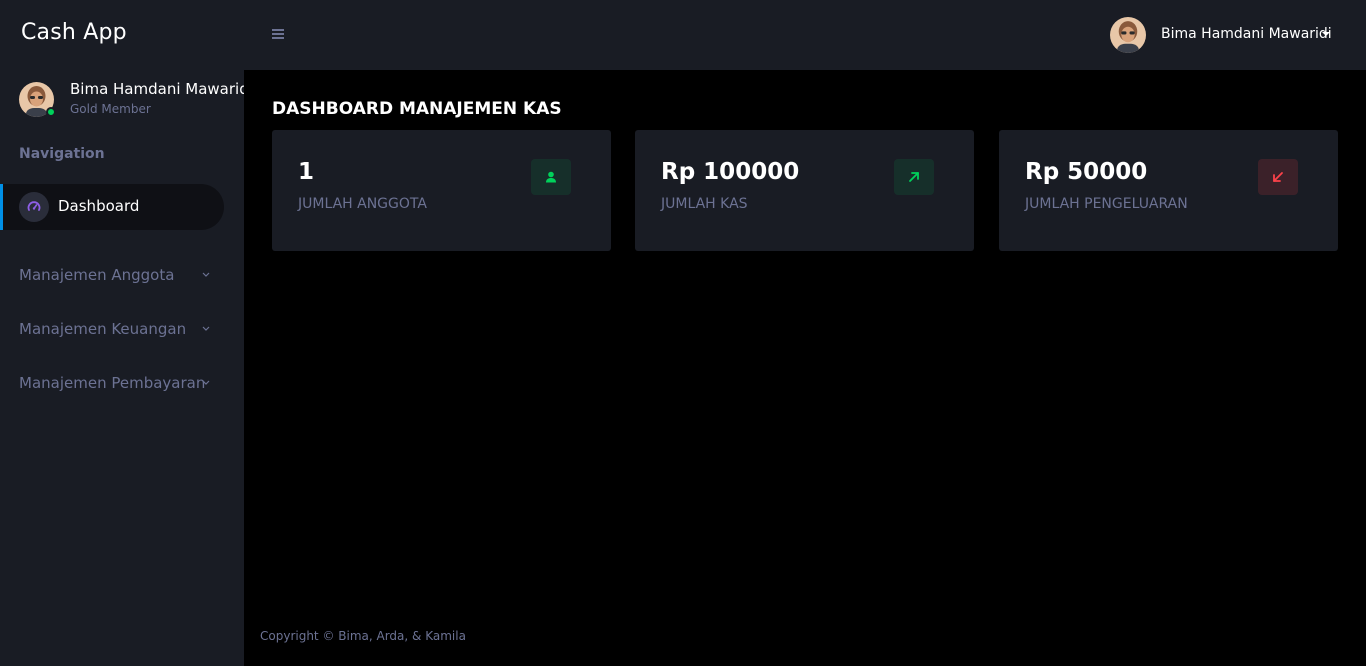 This screenshot has width=1366, height=666. What do you see at coordinates (1246, 34) in the screenshot?
I see `top-user-name: Bima Hamdani Mawaridi` at bounding box center [1246, 34].